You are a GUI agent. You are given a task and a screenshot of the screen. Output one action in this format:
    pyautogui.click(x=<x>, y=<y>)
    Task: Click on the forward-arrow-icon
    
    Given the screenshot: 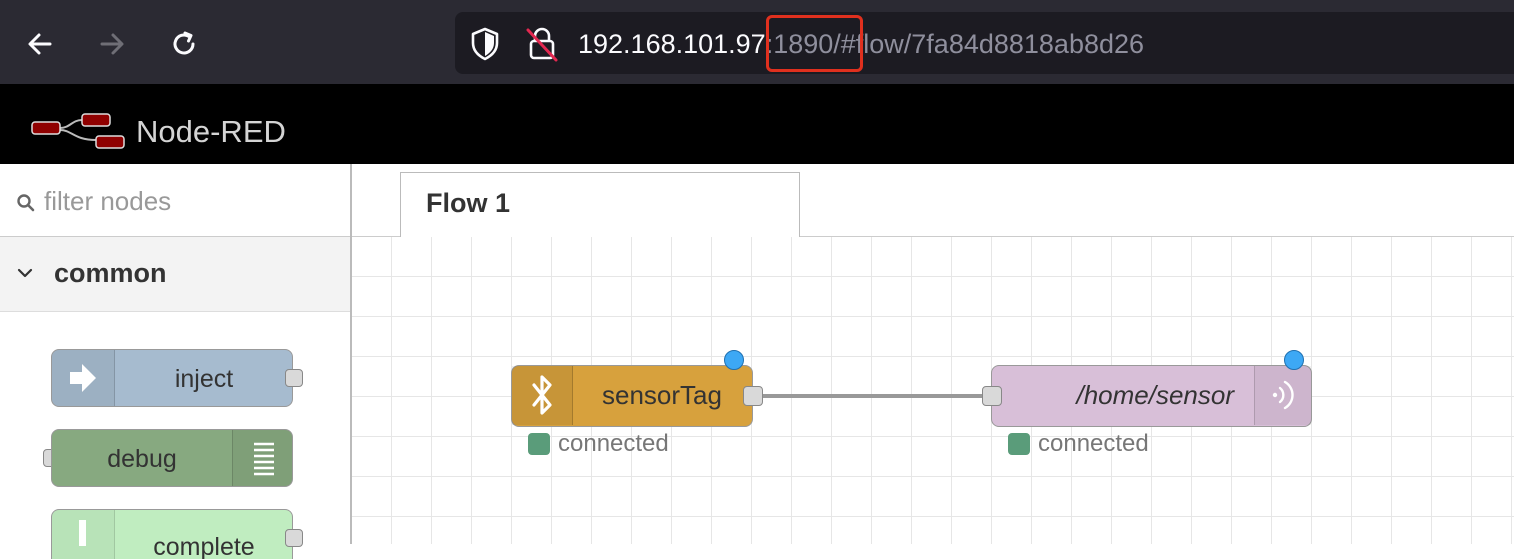 What is the action you would take?
    pyautogui.click(x=112, y=44)
    